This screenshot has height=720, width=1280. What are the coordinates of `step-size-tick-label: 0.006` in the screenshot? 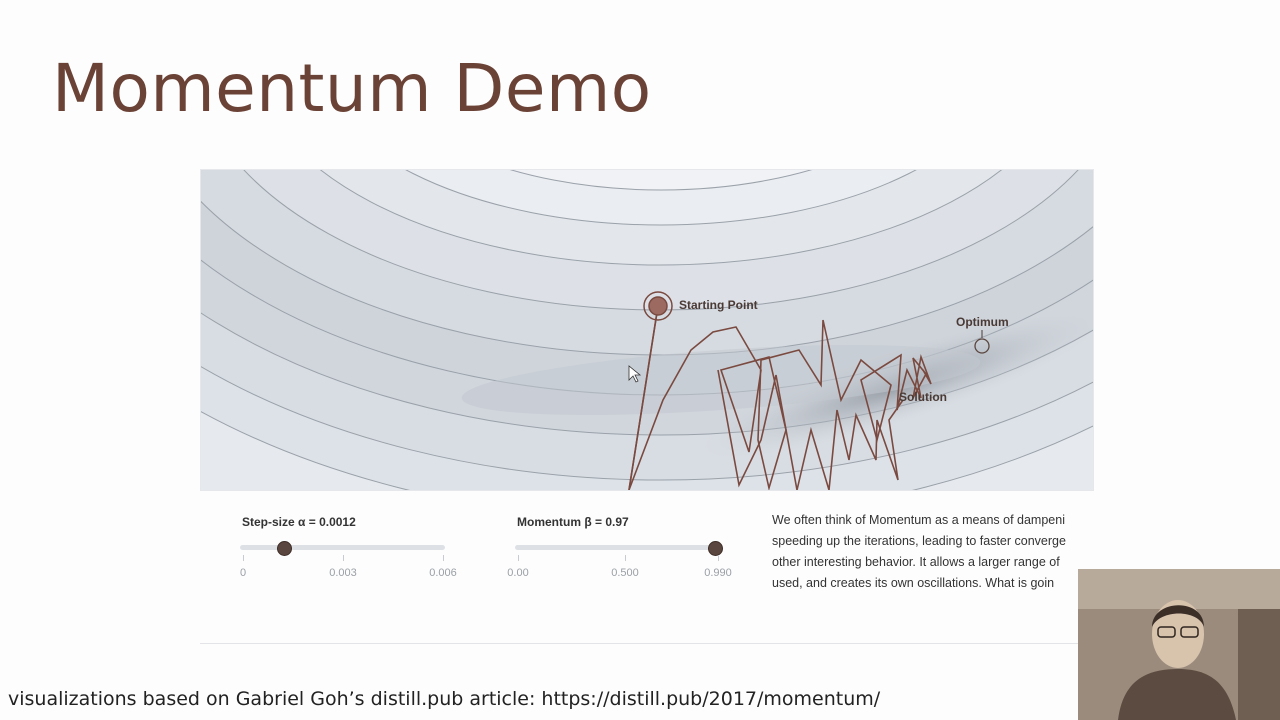 It's located at (443, 573).